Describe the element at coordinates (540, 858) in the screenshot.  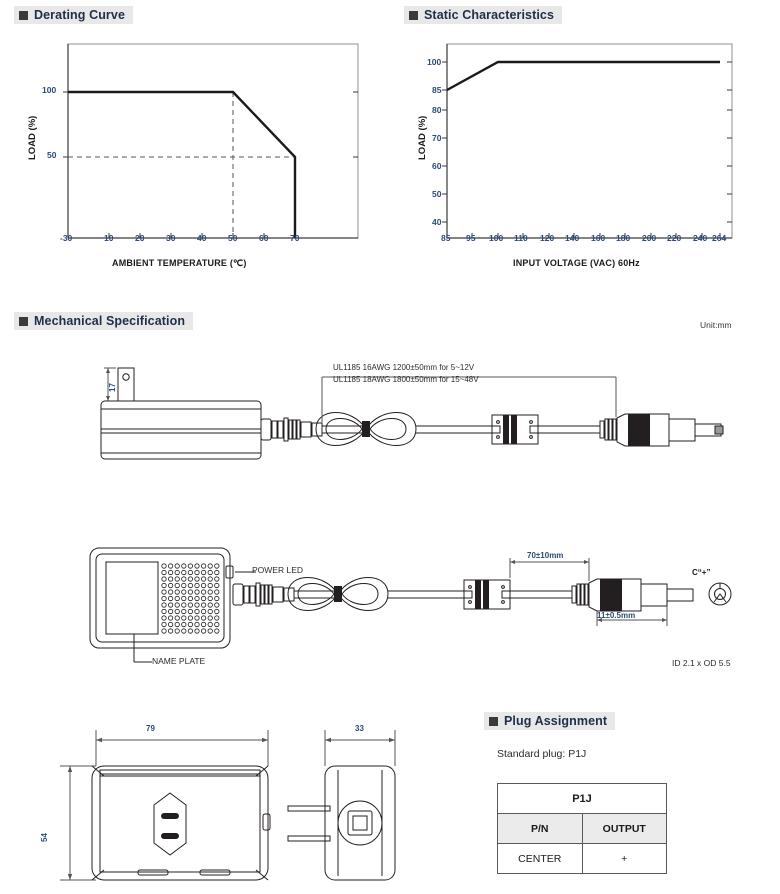
I see `cell-pn-center: CENTER` at that location.